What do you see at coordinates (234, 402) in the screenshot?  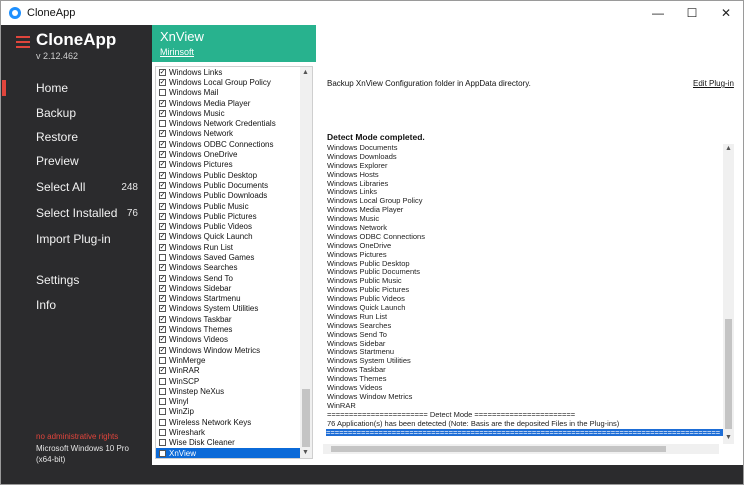 I see `plugin-list-item: Winyl` at bounding box center [234, 402].